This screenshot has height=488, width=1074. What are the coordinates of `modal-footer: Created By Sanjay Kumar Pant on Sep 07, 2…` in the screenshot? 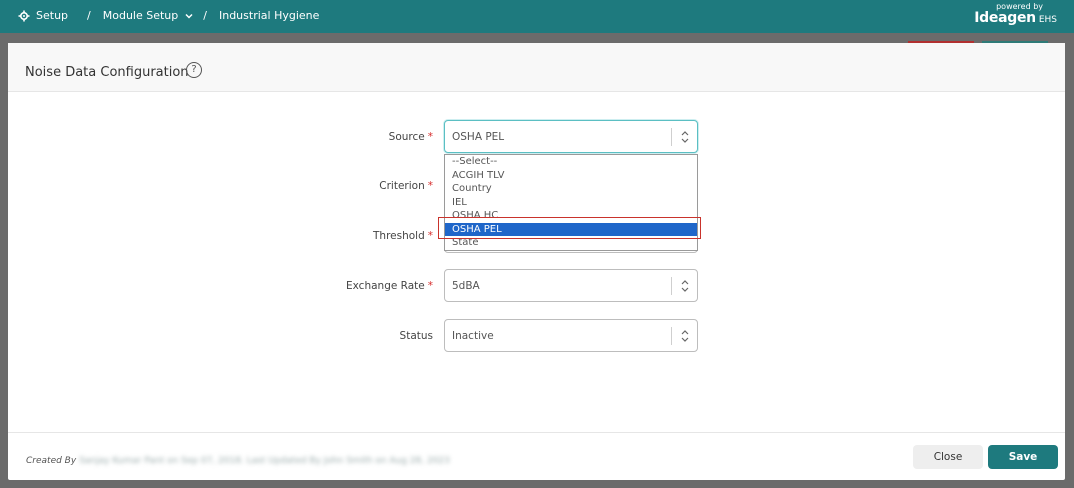 It's located at (536, 456).